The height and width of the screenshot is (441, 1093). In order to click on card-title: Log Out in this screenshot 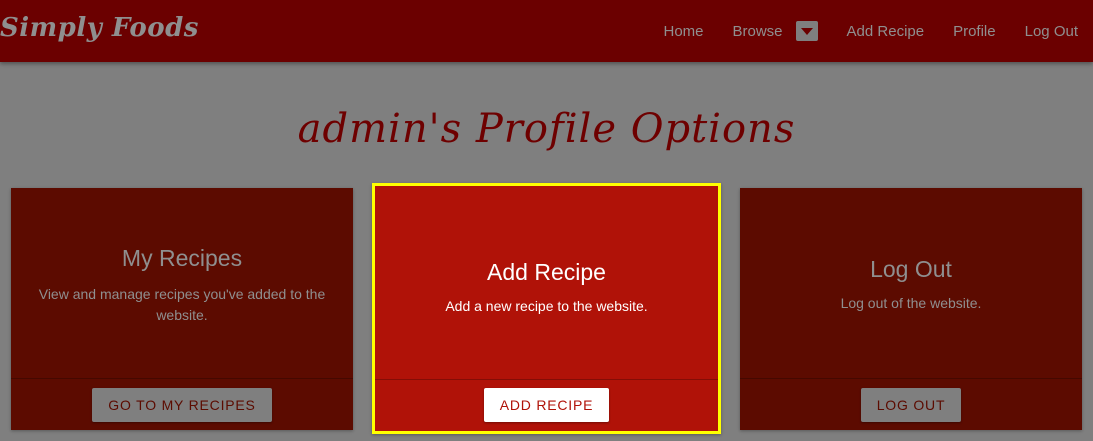, I will do `click(911, 269)`.